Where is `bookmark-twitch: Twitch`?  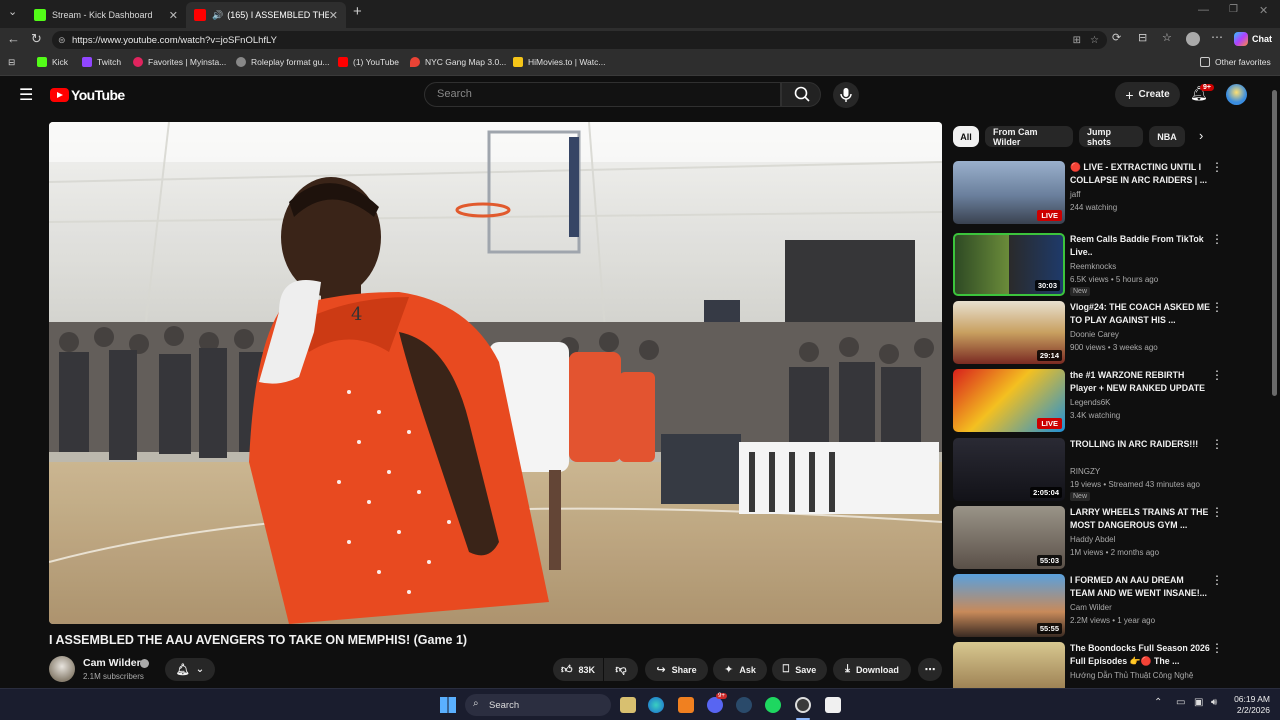
bookmark-twitch: Twitch is located at coordinates (101, 62).